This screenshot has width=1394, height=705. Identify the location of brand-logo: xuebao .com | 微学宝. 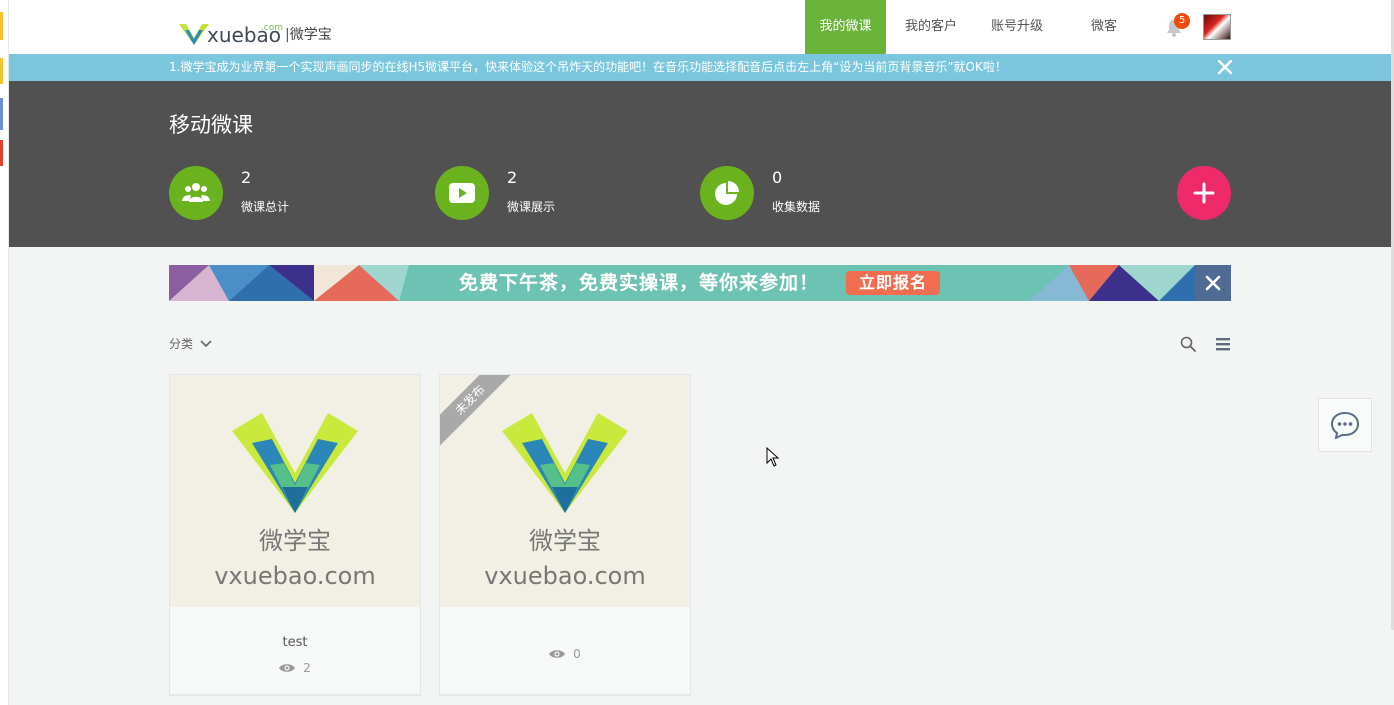
(255, 33).